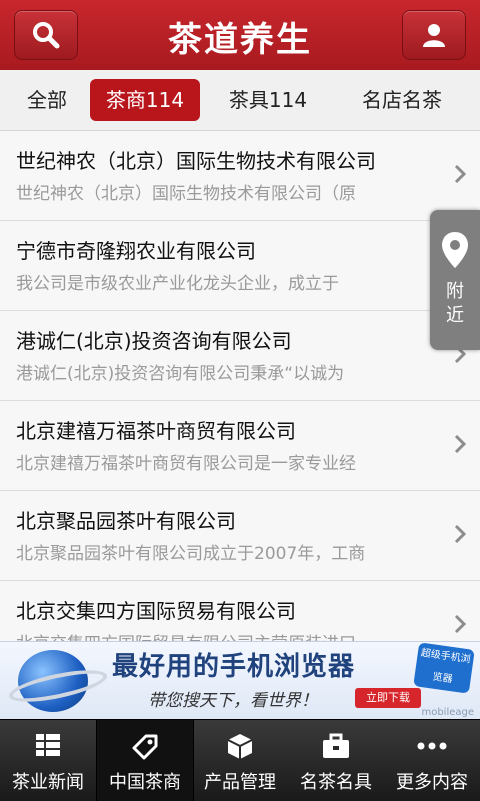 Image resolution: width=480 pixels, height=801 pixels. Describe the element at coordinates (268, 100) in the screenshot. I see `tab-tea-ware: 茶具114` at that location.